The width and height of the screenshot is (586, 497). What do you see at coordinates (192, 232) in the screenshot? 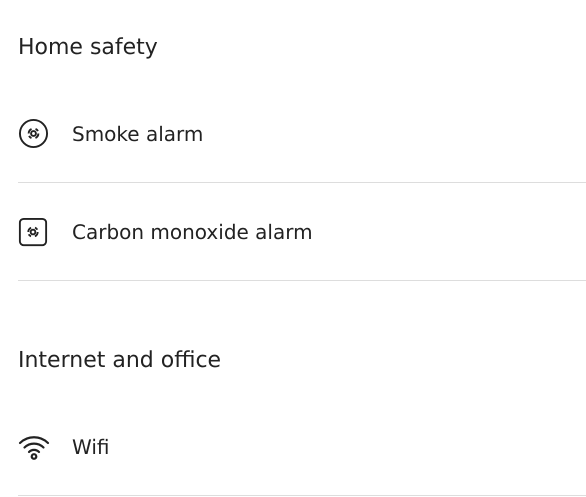
I see `amenity-label: Carbon monoxide alarm` at bounding box center [192, 232].